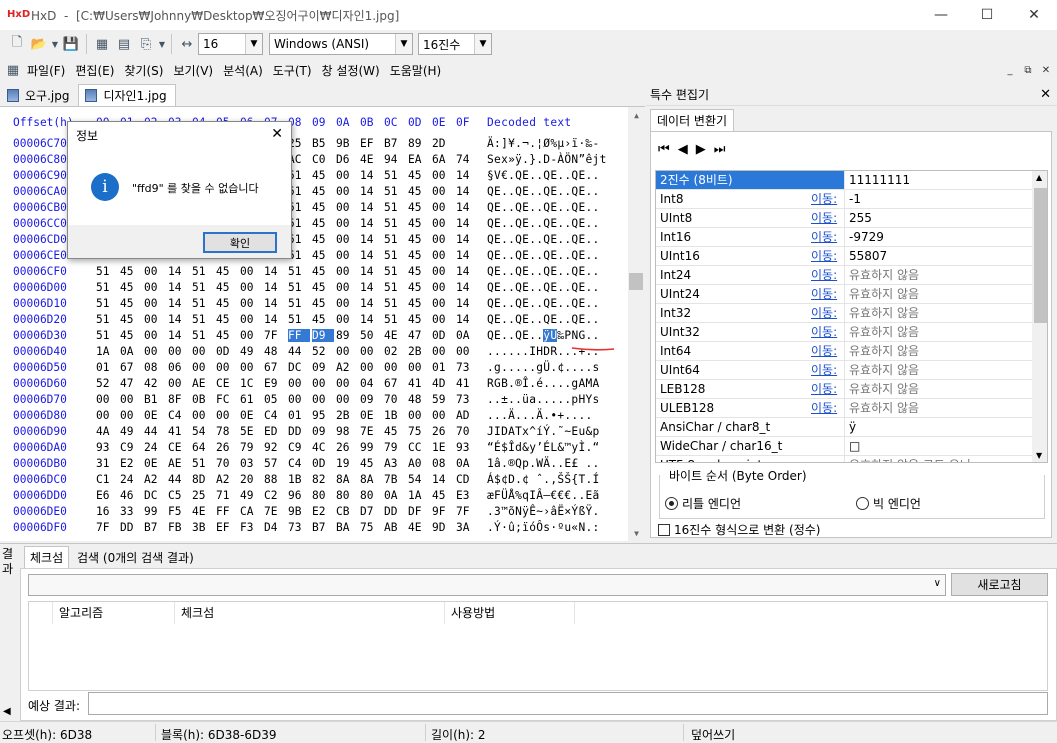 The width and height of the screenshot is (1057, 743). What do you see at coordinates (299, 335) in the screenshot?
I see `hex-byte: FF` at bounding box center [299, 335].